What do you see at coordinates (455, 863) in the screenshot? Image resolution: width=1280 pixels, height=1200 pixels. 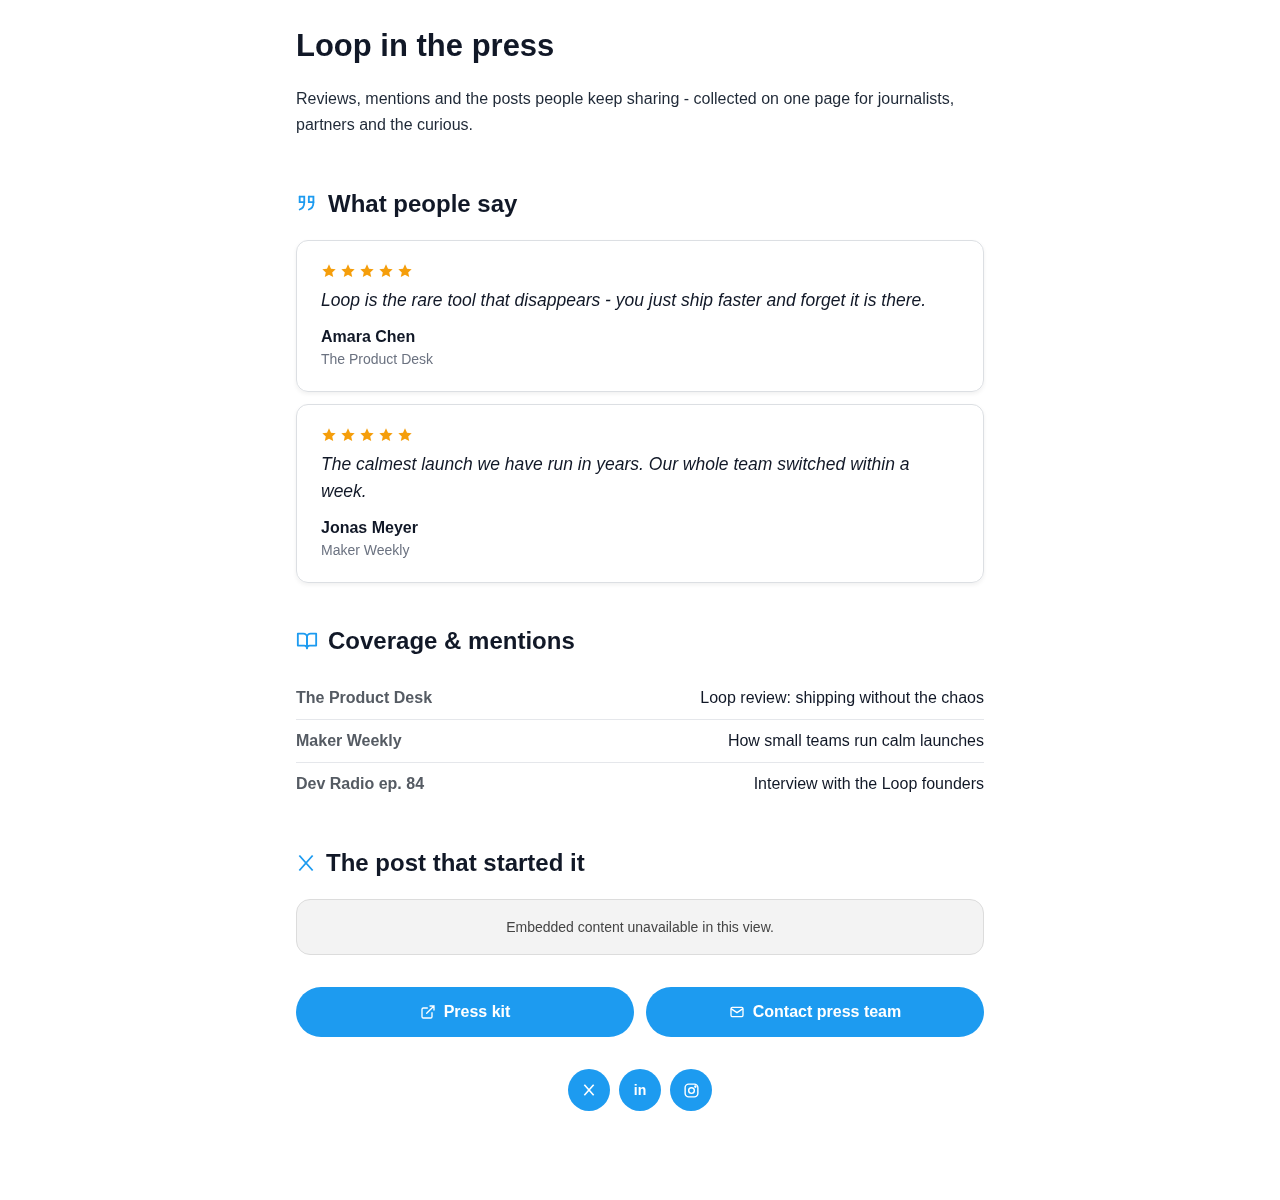 I see `section-heading: The post that started it` at bounding box center [455, 863].